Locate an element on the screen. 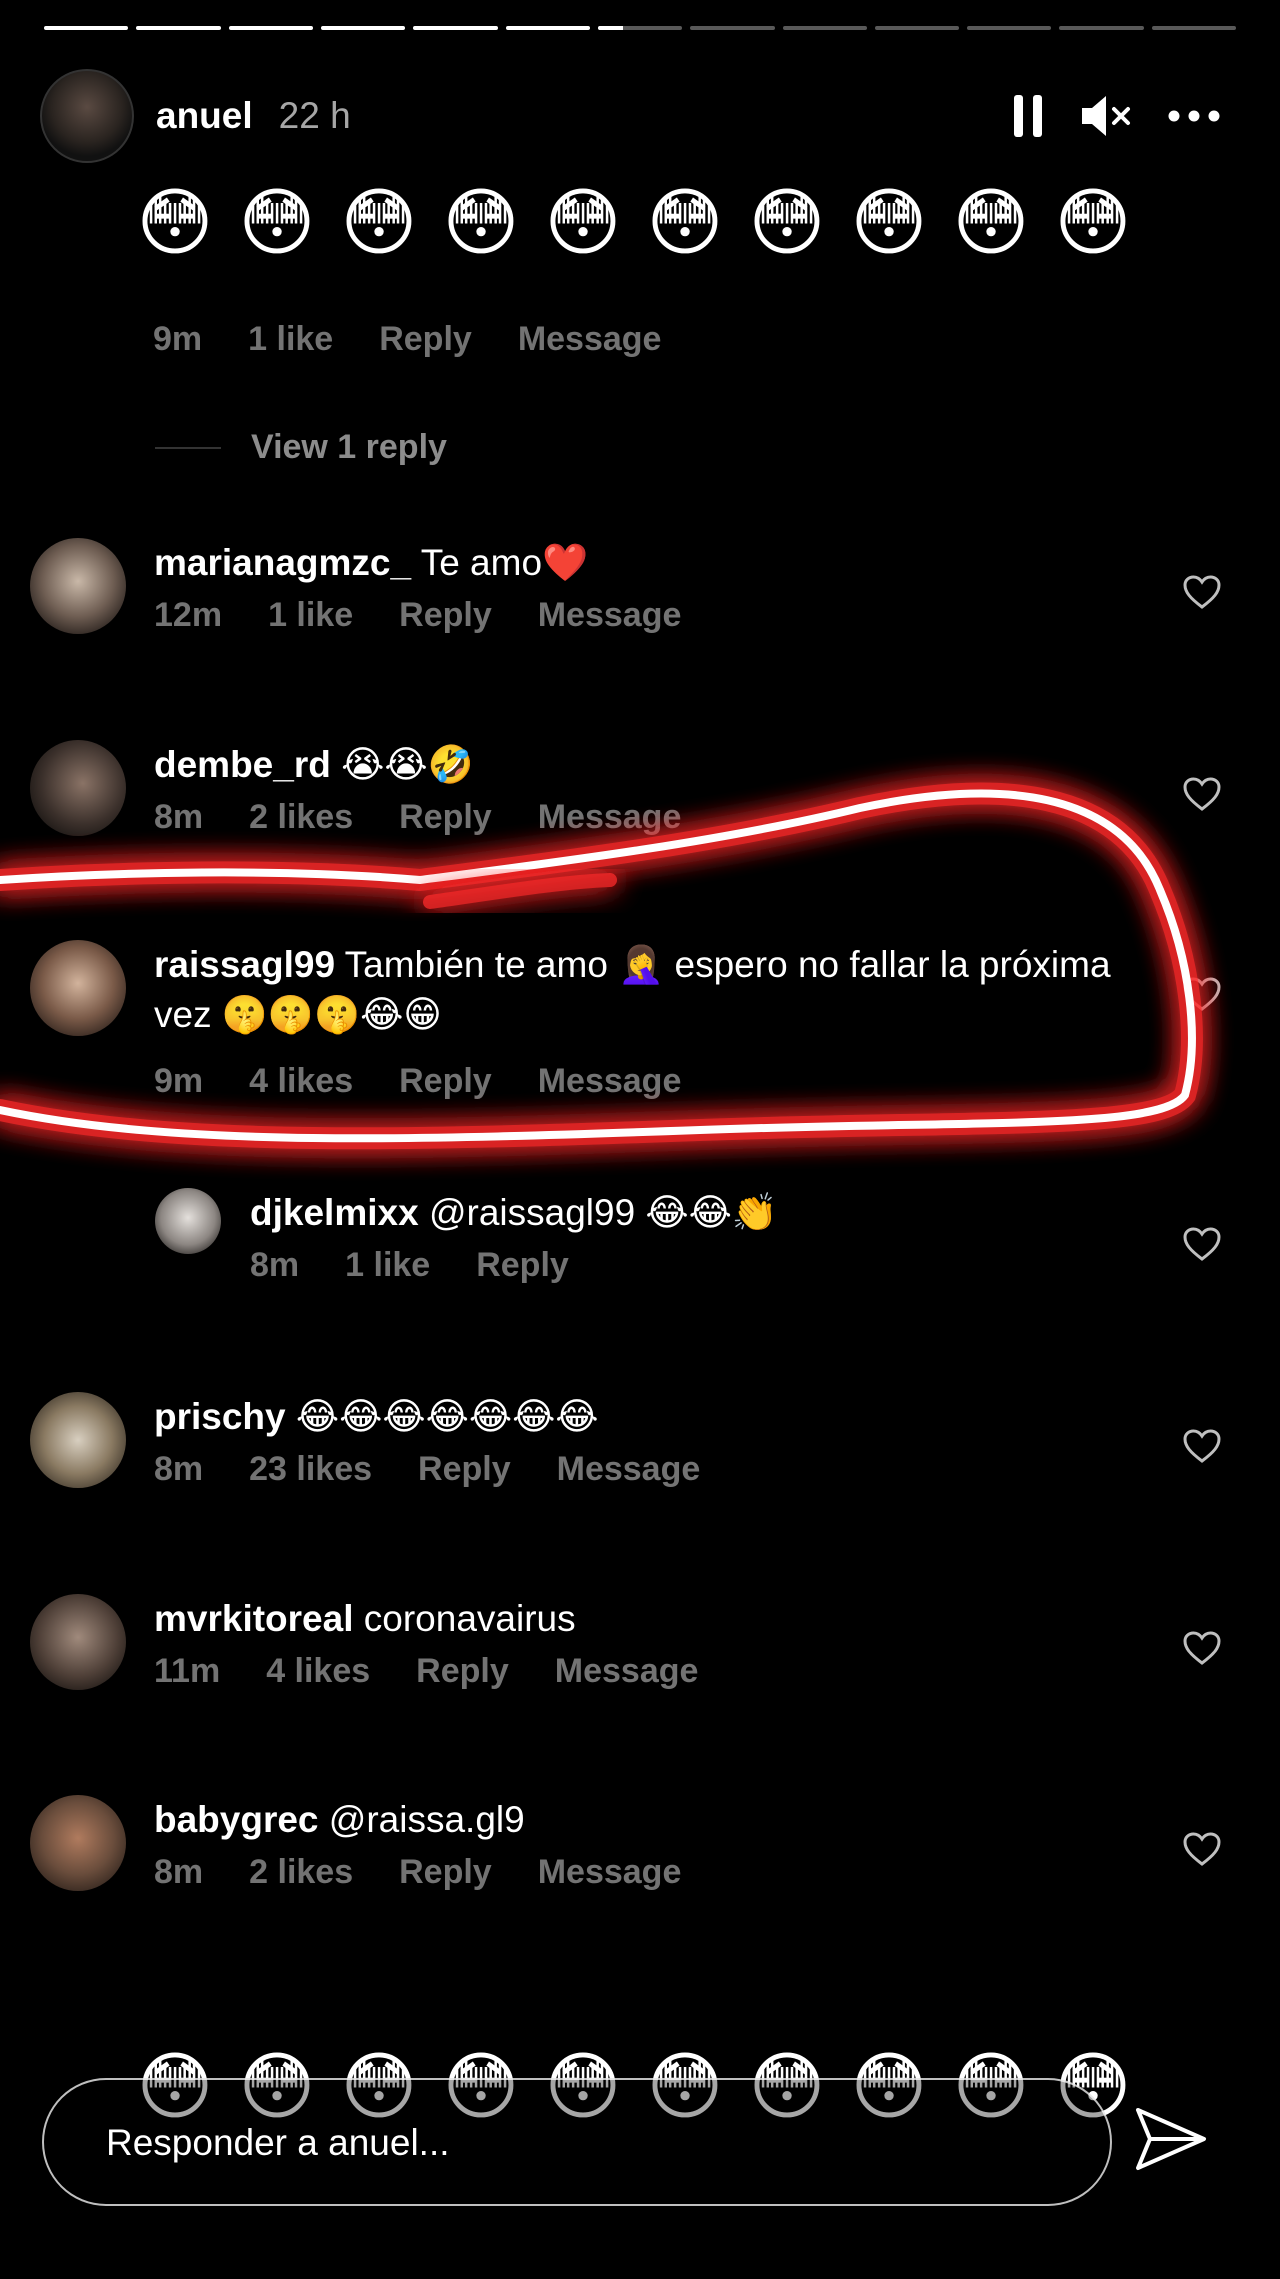  comment-text: @raissa.gl9 is located at coordinates (426, 1819).